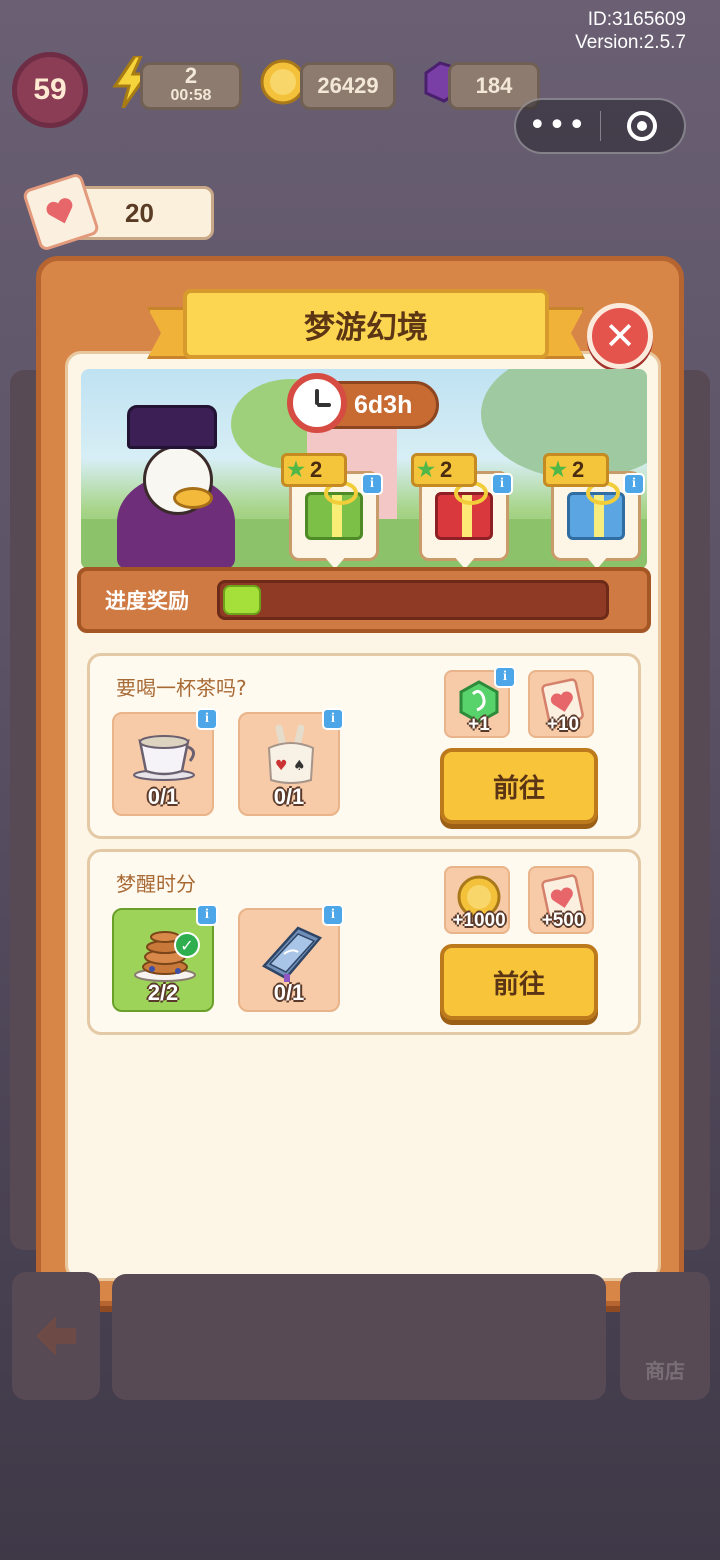 The image size is (720, 1560). I want to click on task-title: 梦醒时分, so click(156, 884).